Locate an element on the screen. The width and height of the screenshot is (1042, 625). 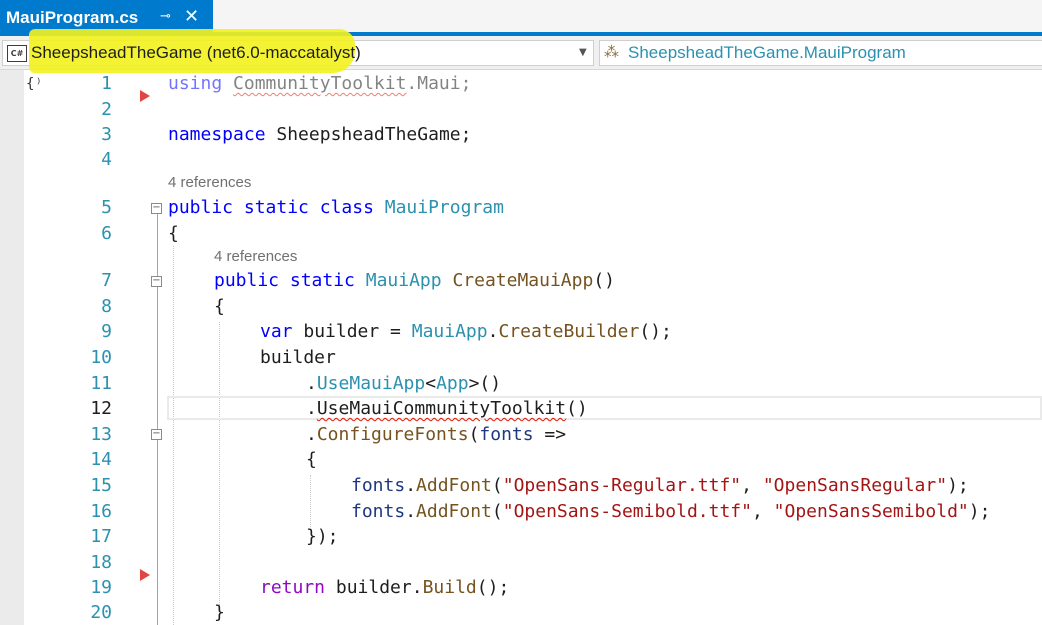
line-number-current: 12 is located at coordinates (101, 408).